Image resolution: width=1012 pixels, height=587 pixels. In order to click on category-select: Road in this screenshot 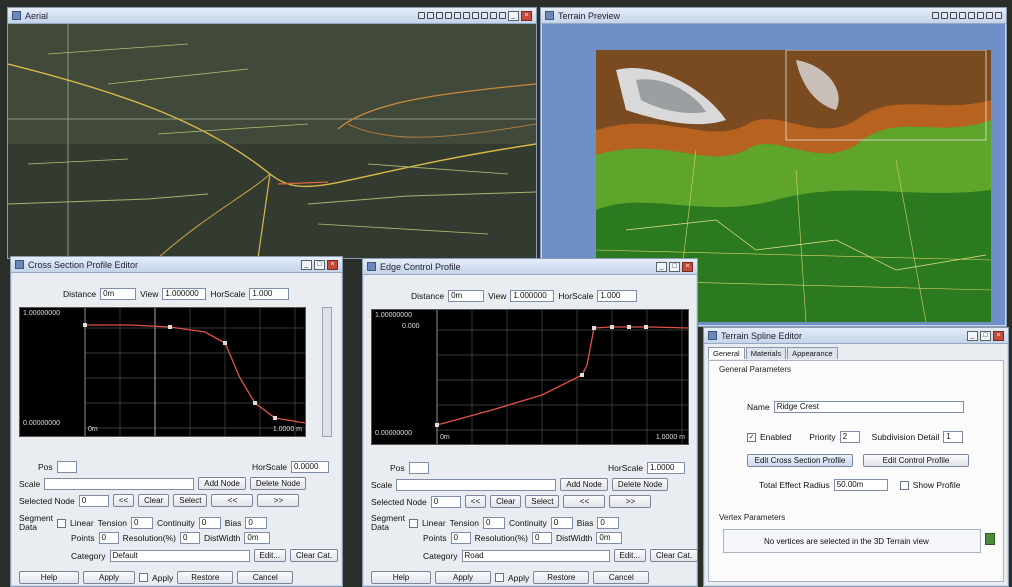, I will do `click(535, 555)`.